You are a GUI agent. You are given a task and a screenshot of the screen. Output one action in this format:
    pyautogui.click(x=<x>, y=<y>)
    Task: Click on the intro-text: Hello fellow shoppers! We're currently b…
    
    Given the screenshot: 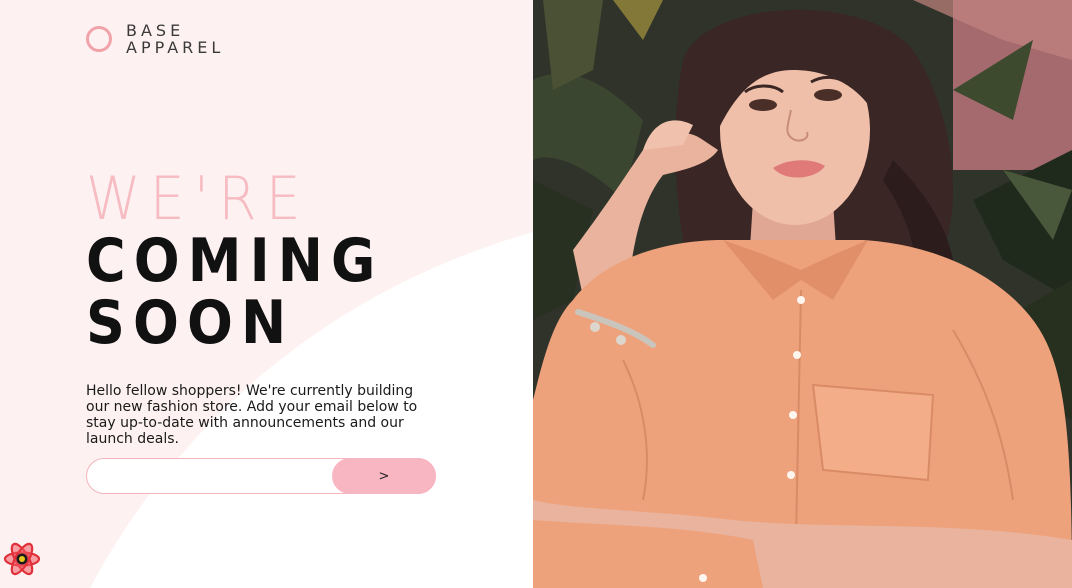 What is the action you would take?
    pyautogui.click(x=252, y=415)
    